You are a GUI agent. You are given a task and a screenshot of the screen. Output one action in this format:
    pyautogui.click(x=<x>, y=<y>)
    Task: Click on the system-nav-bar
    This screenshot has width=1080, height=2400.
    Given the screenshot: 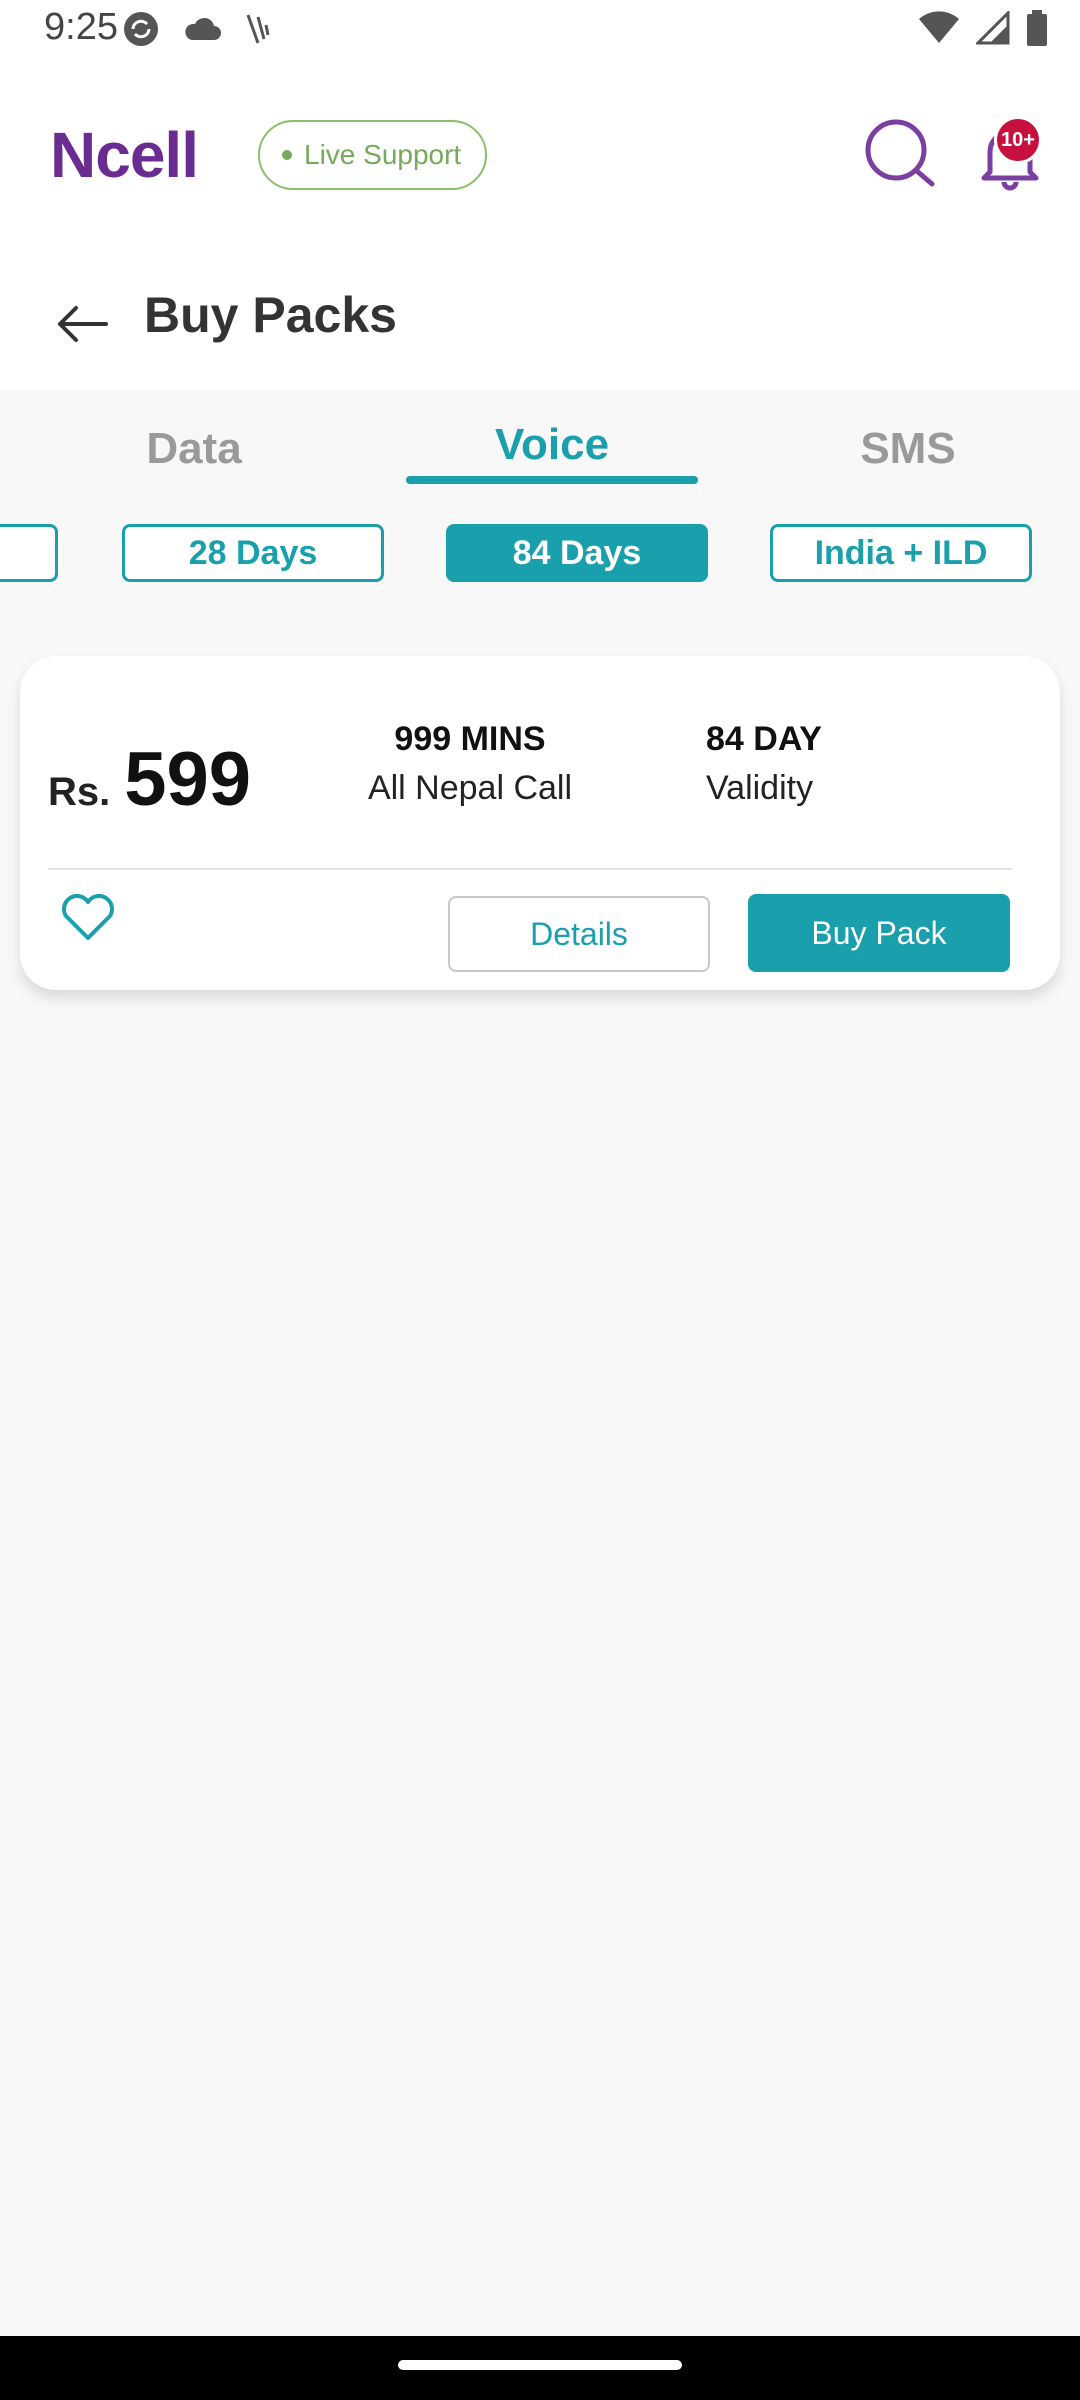 What is the action you would take?
    pyautogui.click(x=540, y=2368)
    